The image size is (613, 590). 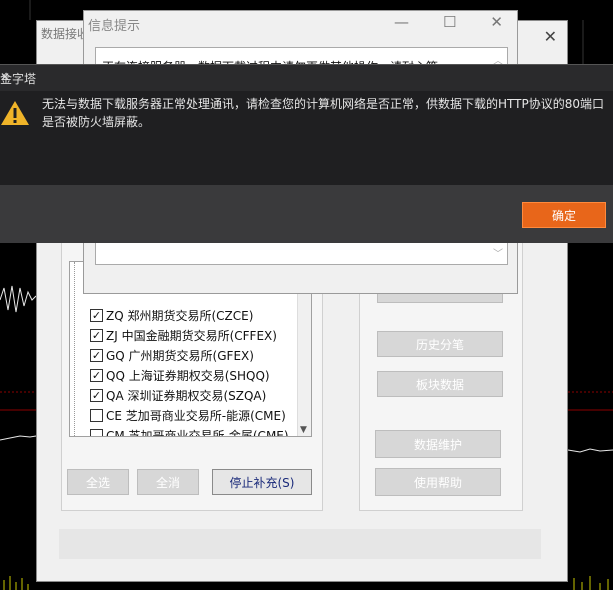 I want to click on exchange-item: ✓ ZJ 中国金融期货交易所(CFFEX), so click(x=183, y=335).